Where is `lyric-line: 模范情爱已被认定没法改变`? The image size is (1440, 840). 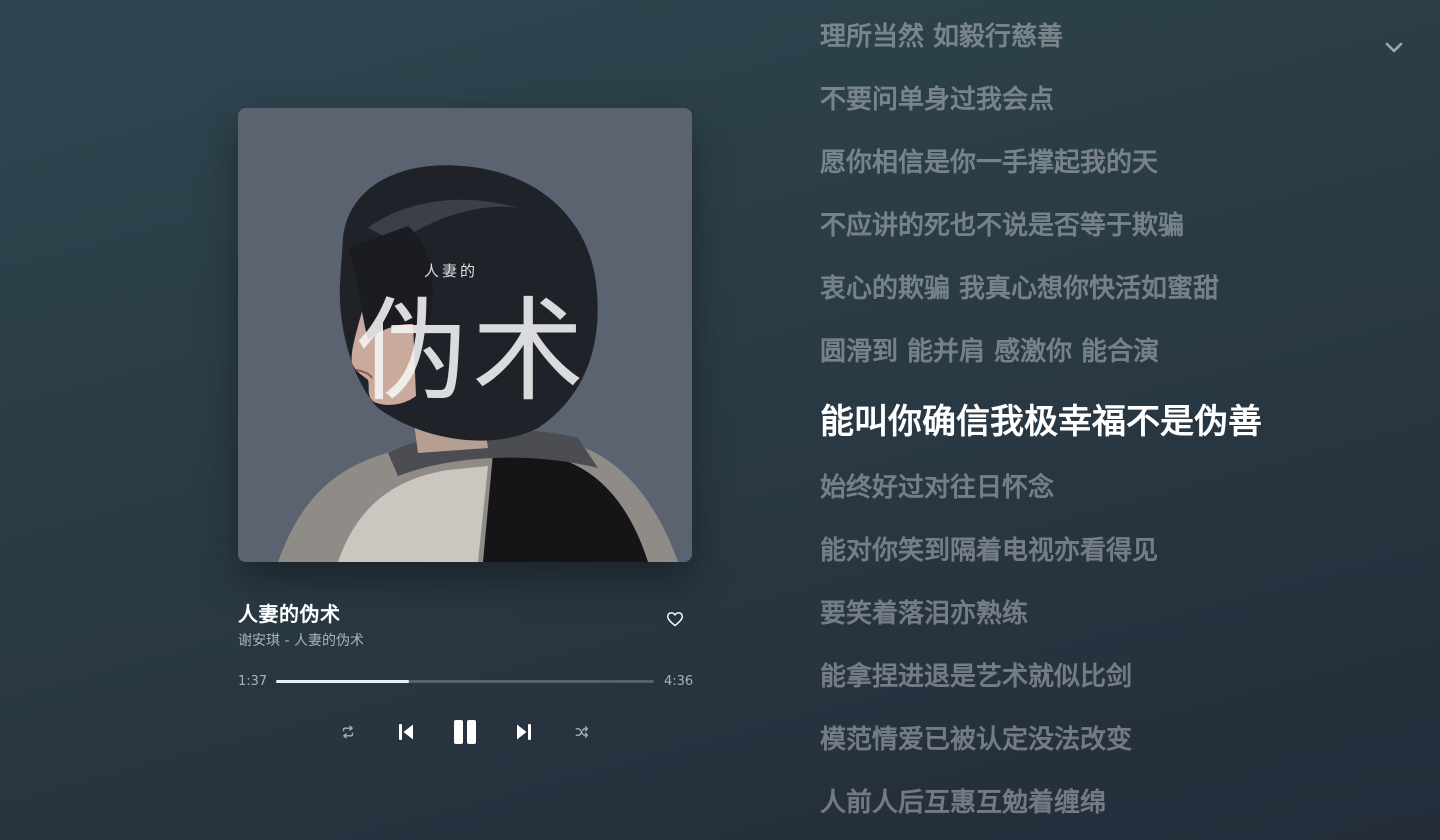
lyric-line: 模范情爱已被认定没法改变 is located at coordinates (976, 737).